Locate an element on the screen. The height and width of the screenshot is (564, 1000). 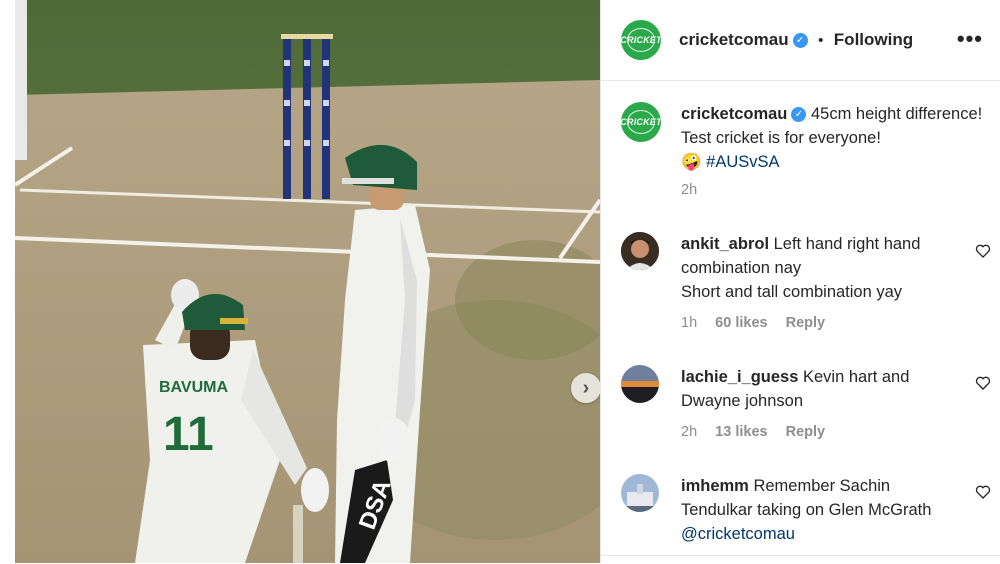
jersey-number: 11 is located at coordinates (188, 434).